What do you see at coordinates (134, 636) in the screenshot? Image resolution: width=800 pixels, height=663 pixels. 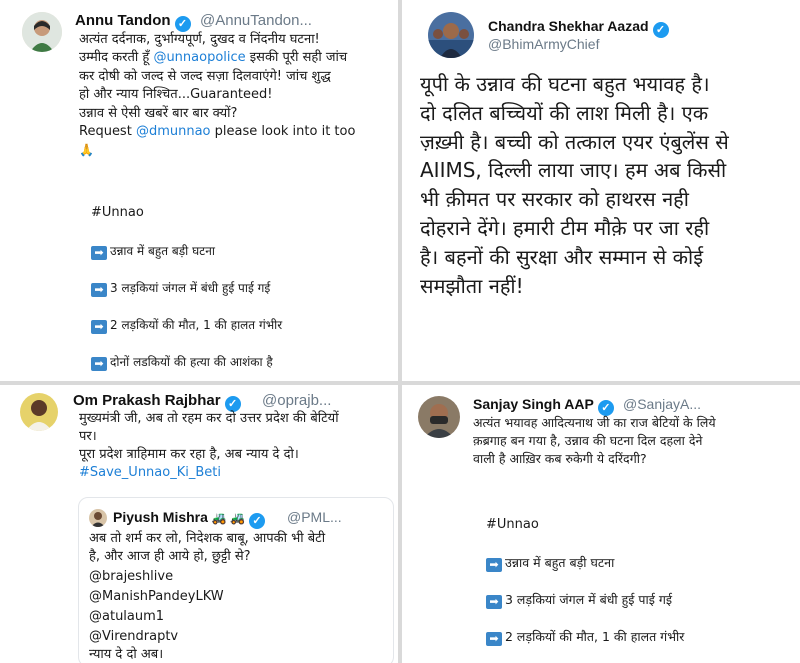 I see `mention: @Virendraptv` at bounding box center [134, 636].